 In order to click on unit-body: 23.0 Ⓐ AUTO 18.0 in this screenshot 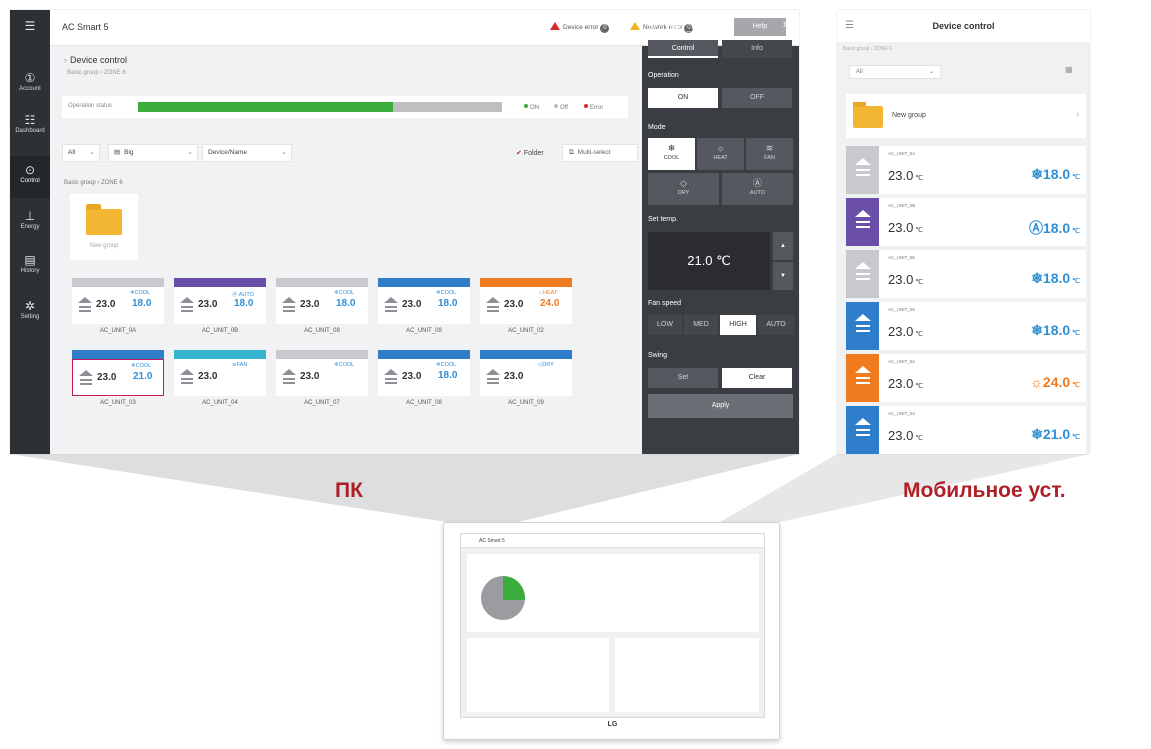, I will do `click(220, 305)`.